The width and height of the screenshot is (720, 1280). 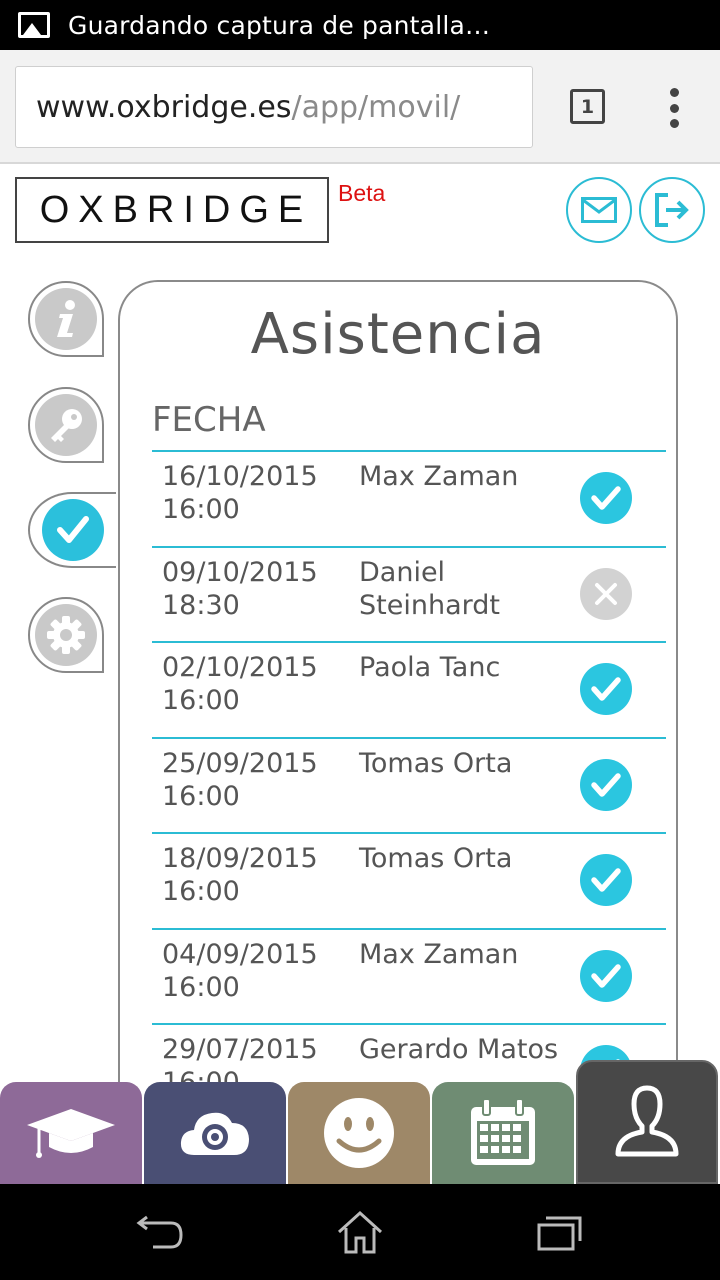 I want to click on logout-button, so click(x=672, y=210).